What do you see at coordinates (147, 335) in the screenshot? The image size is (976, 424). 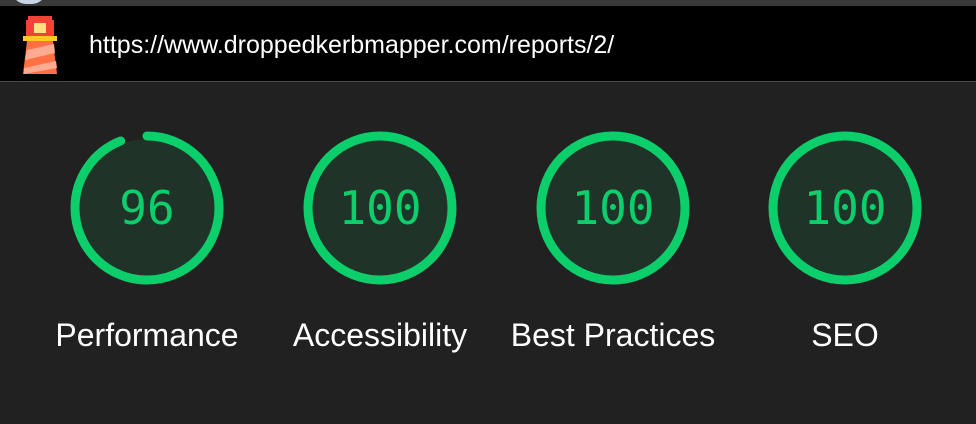 I see `performance-label: Performance` at bounding box center [147, 335].